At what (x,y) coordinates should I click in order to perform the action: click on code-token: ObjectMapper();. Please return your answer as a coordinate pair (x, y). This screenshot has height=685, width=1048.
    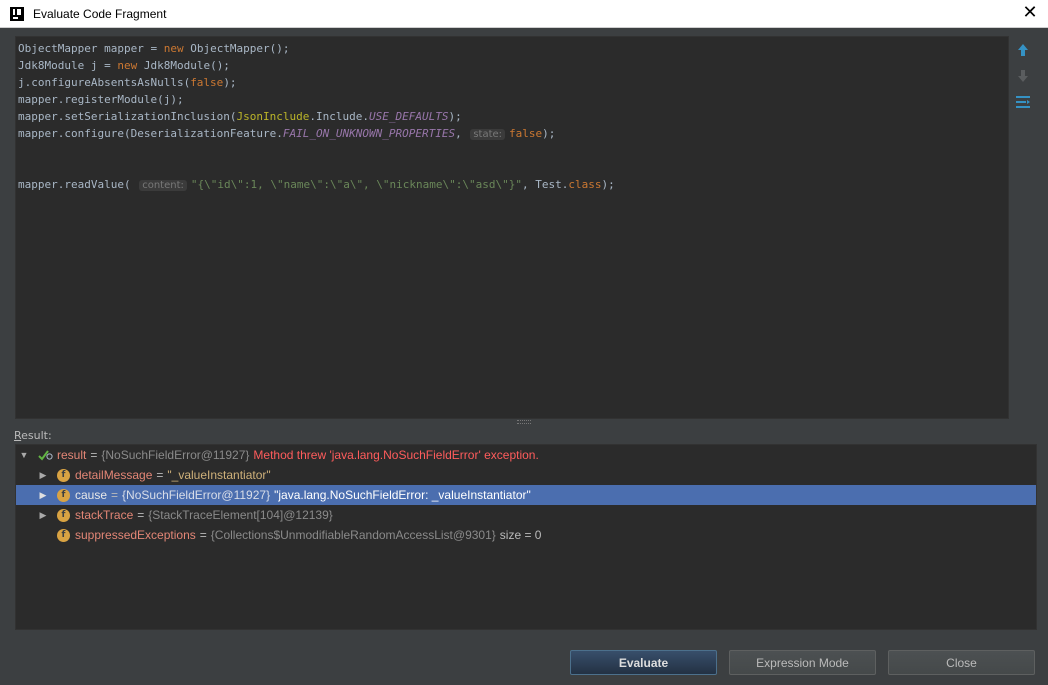
    Looking at the image, I should click on (236, 48).